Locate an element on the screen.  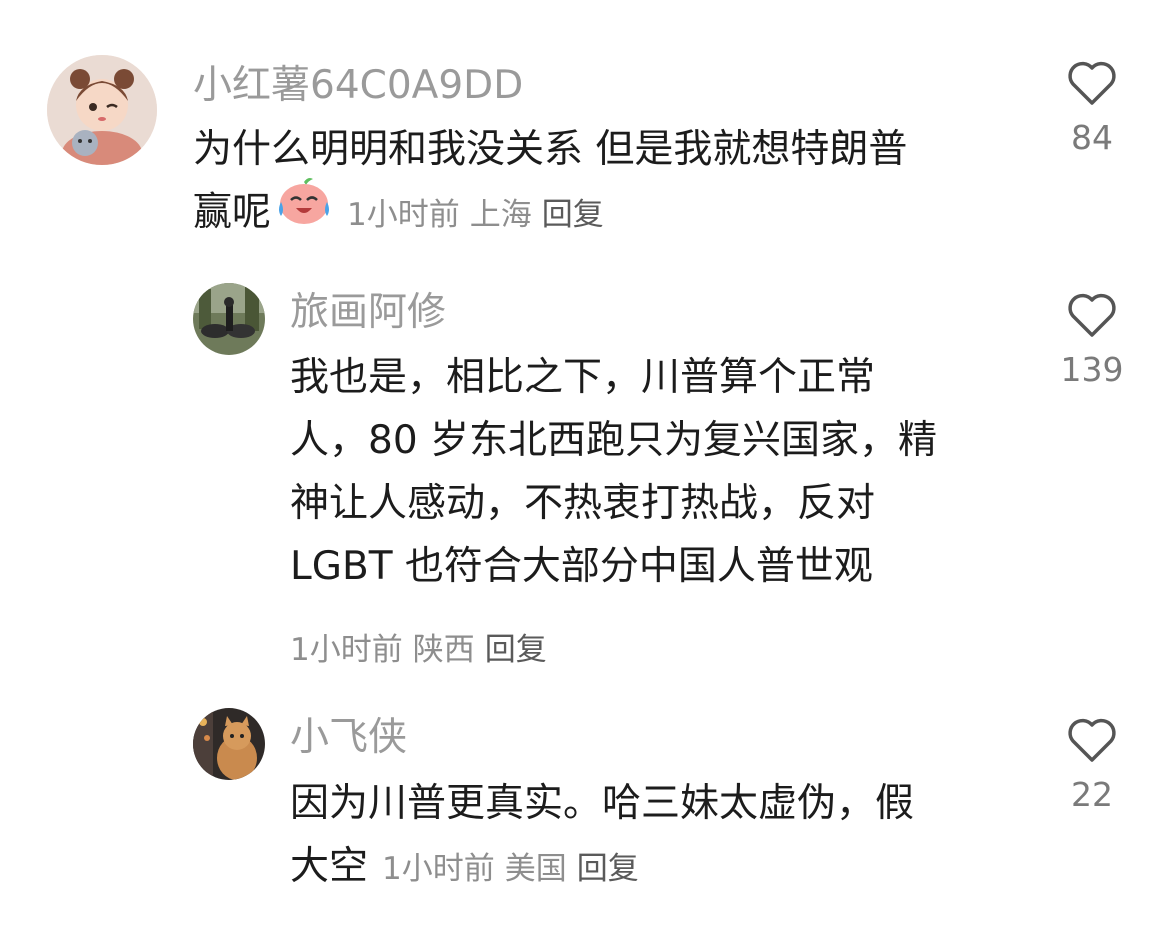
comment-text: 为什么明明和我没关系 但是我就想特朗普 赢呢 1小时前 上海 回复 is located at coordinates (593, 182).